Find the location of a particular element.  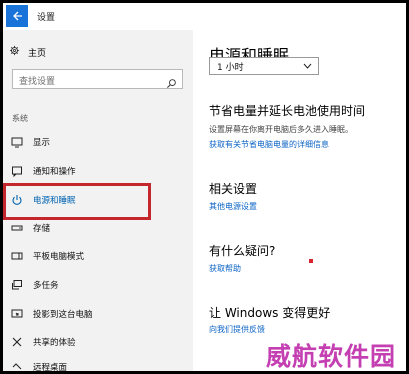

sidebar-item-display: 显示 is located at coordinates (98, 142).